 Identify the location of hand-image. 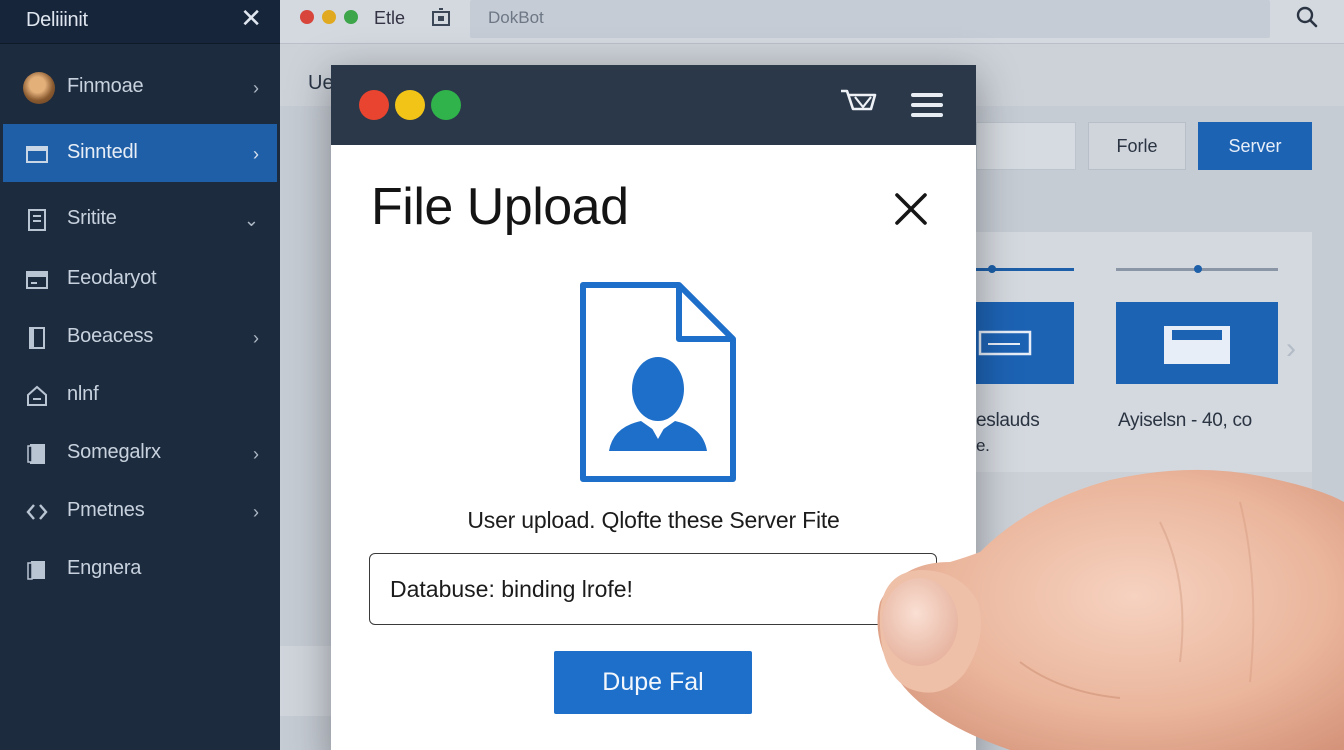
(1110, 609).